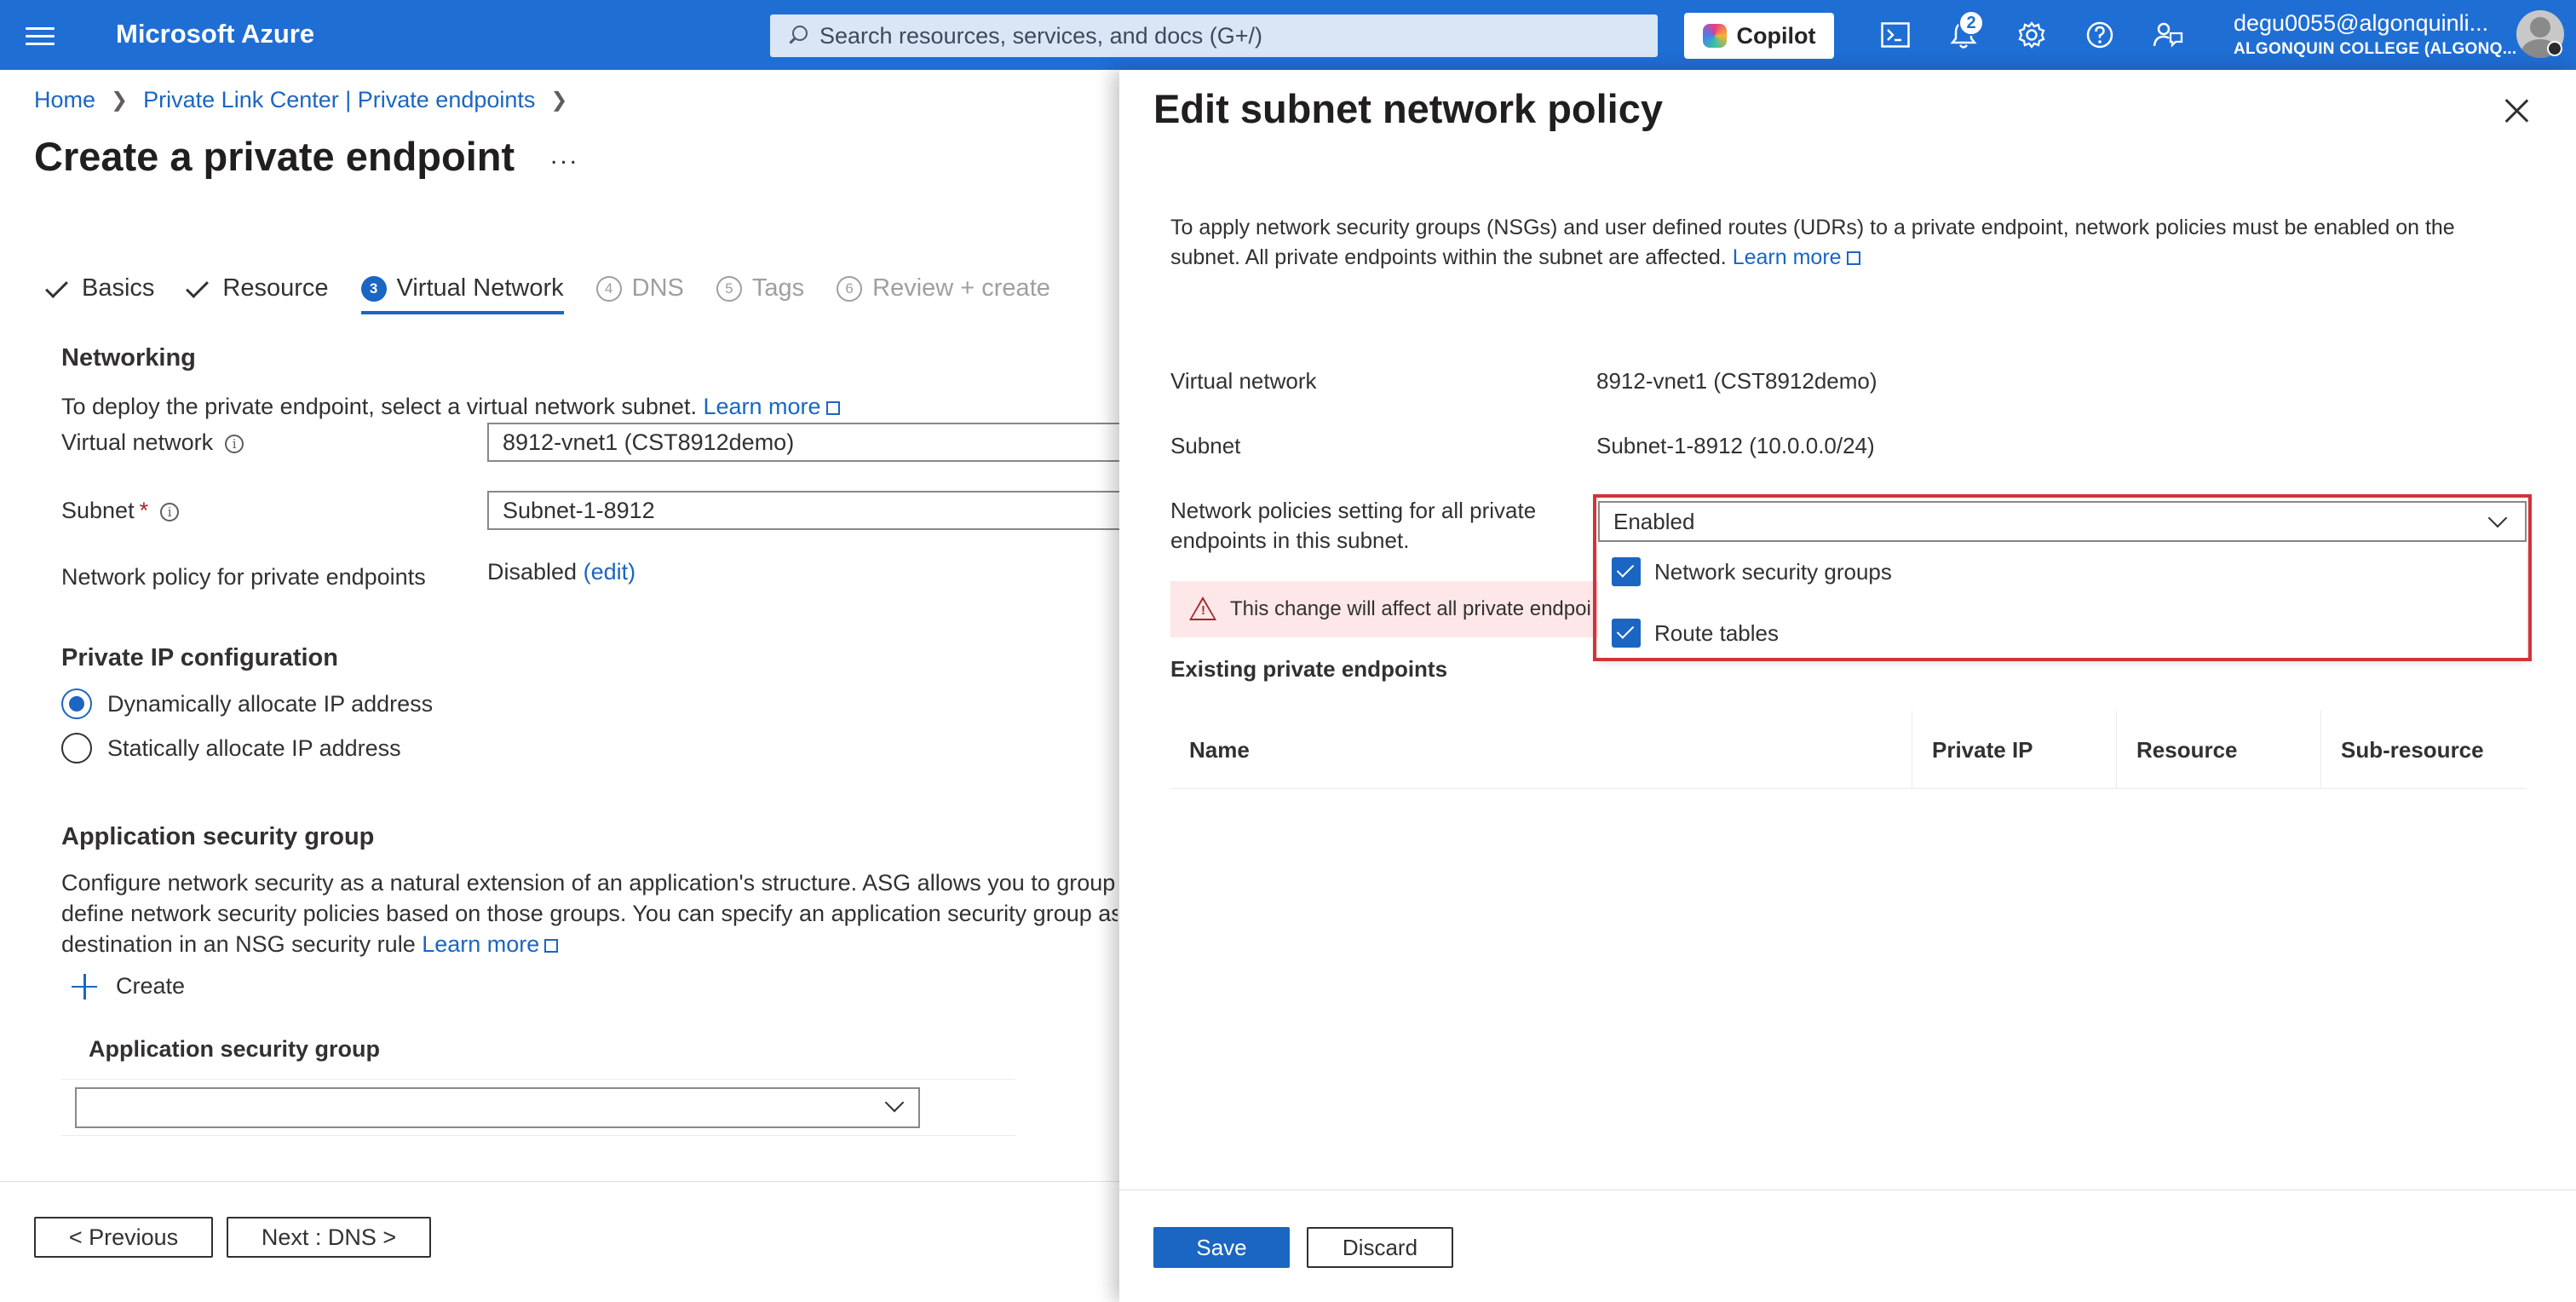  What do you see at coordinates (120, 101) in the screenshot?
I see `chevron-right-icon: ❯` at bounding box center [120, 101].